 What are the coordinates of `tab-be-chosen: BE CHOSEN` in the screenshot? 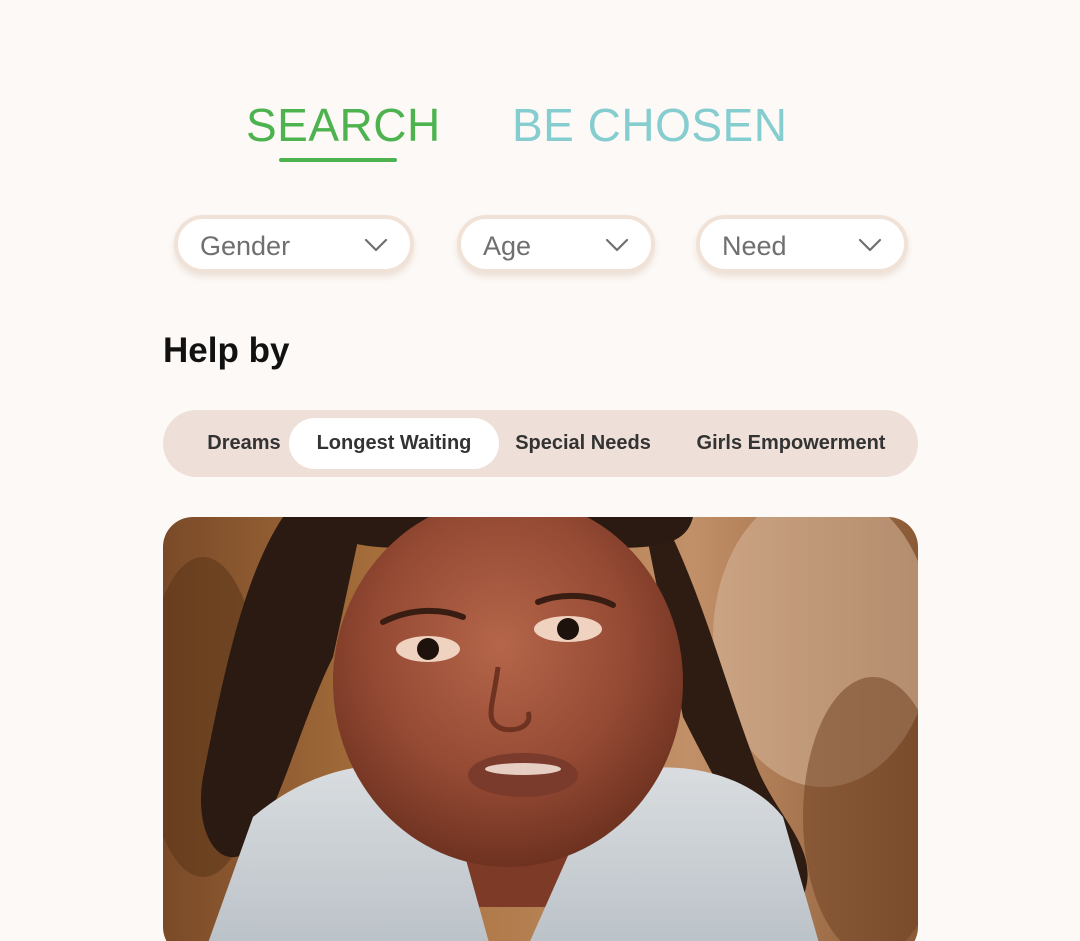 It's located at (649, 125).